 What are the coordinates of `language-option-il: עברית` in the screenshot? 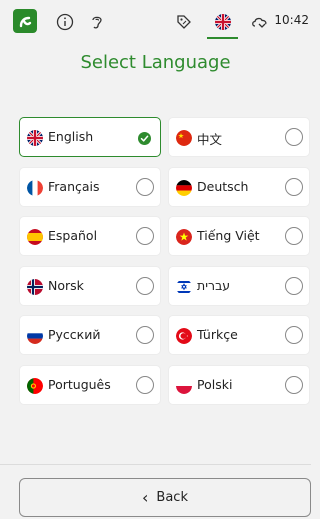 It's located at (239, 285).